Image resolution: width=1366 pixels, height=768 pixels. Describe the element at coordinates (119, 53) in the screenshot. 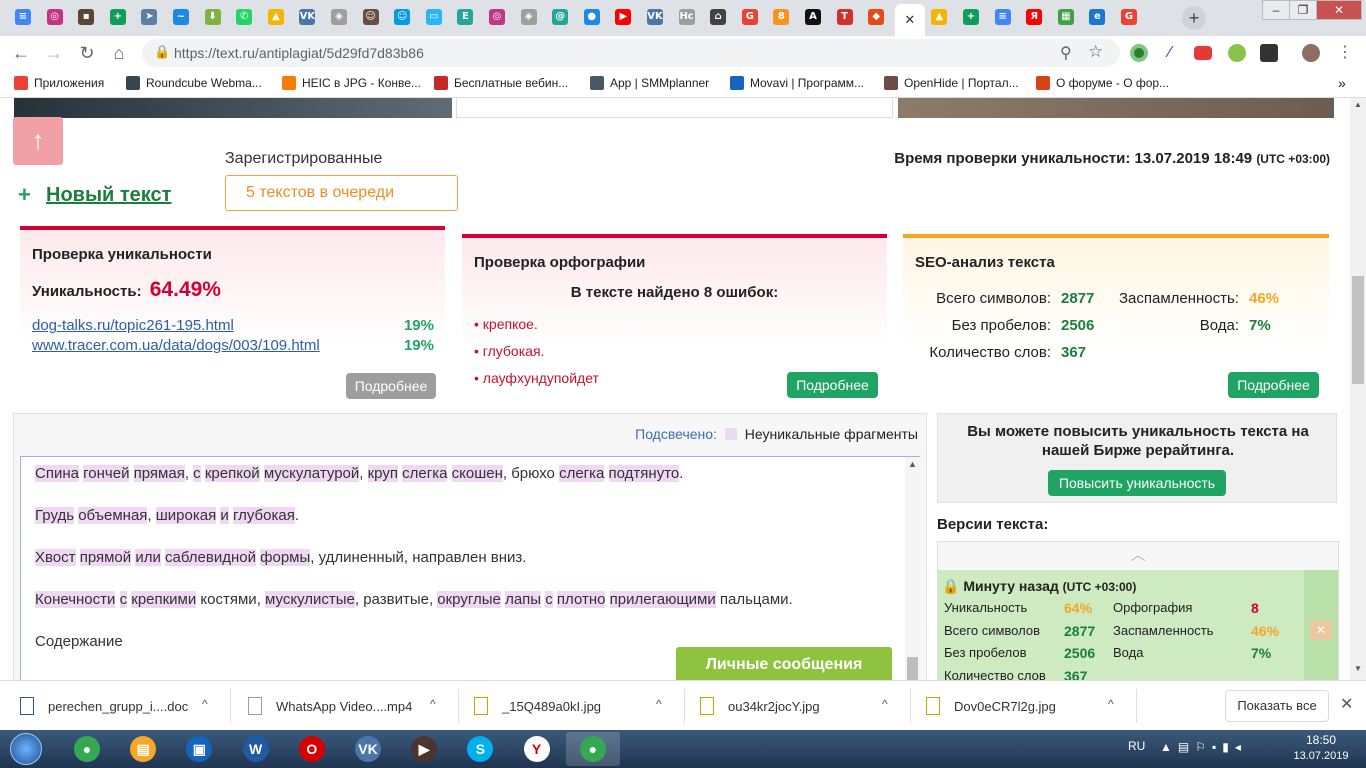

I see `home-button: ⌂` at that location.